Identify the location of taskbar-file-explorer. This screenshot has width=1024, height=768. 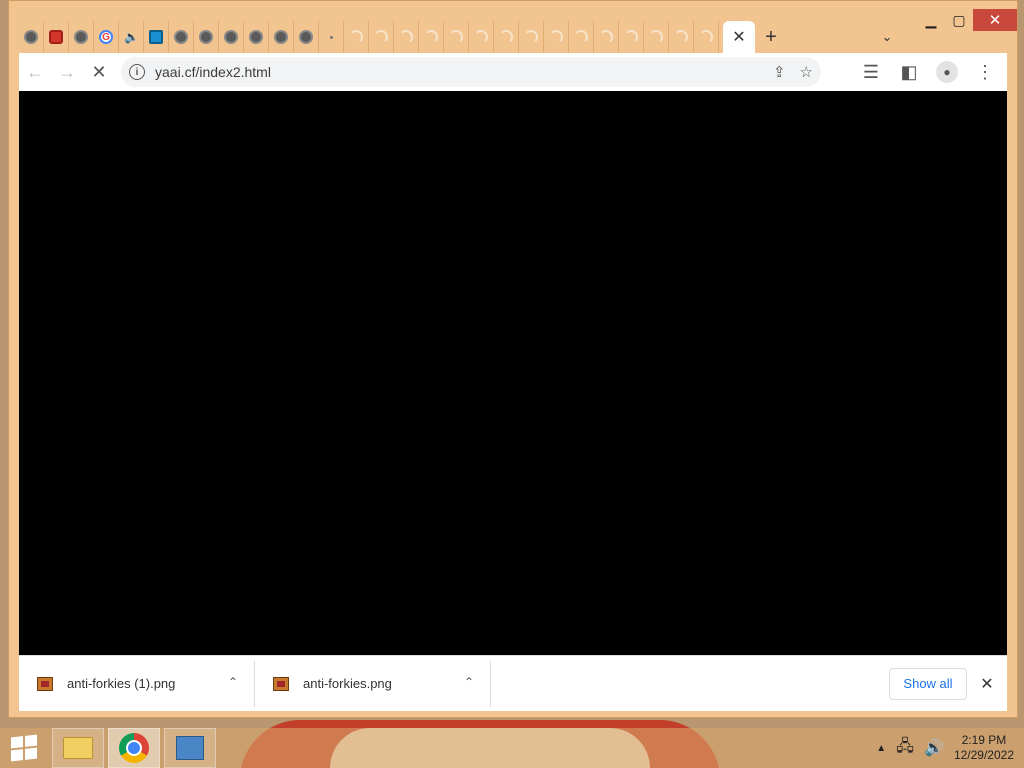
(78, 748).